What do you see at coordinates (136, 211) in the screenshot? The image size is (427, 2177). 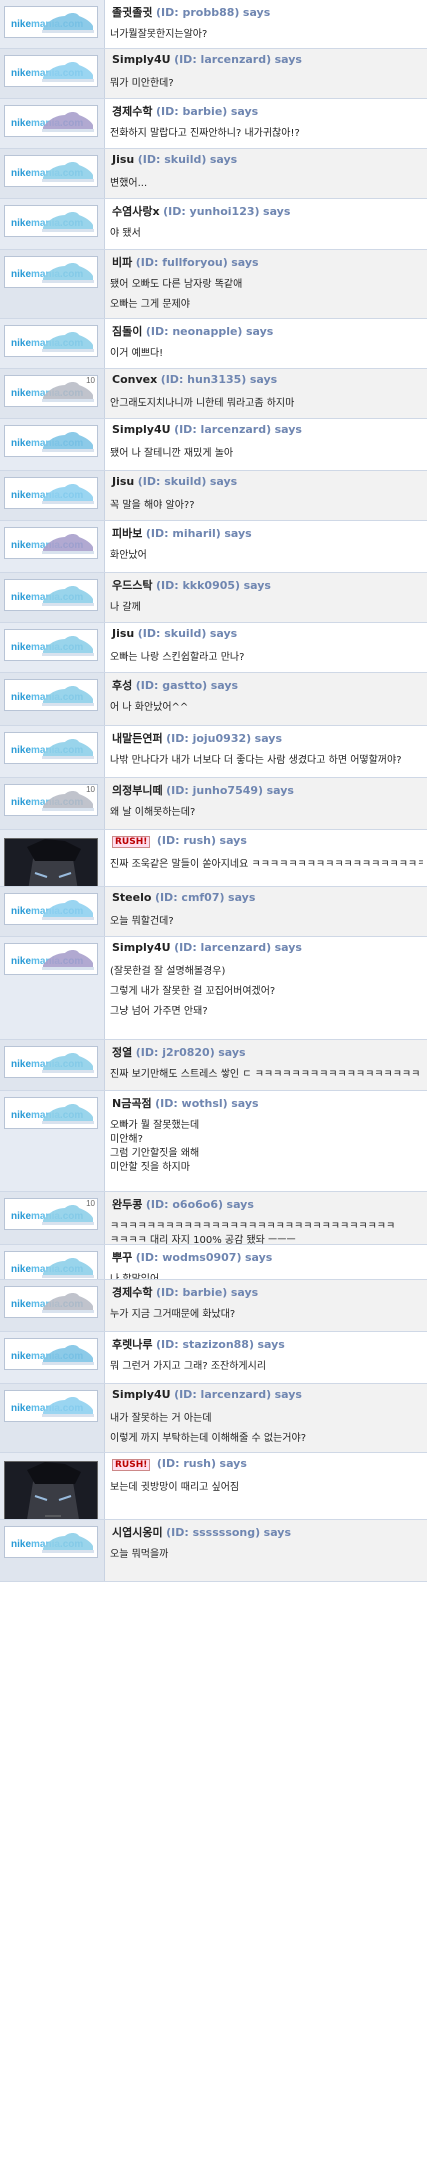 I see `author-nickname: 수염사랑x` at bounding box center [136, 211].